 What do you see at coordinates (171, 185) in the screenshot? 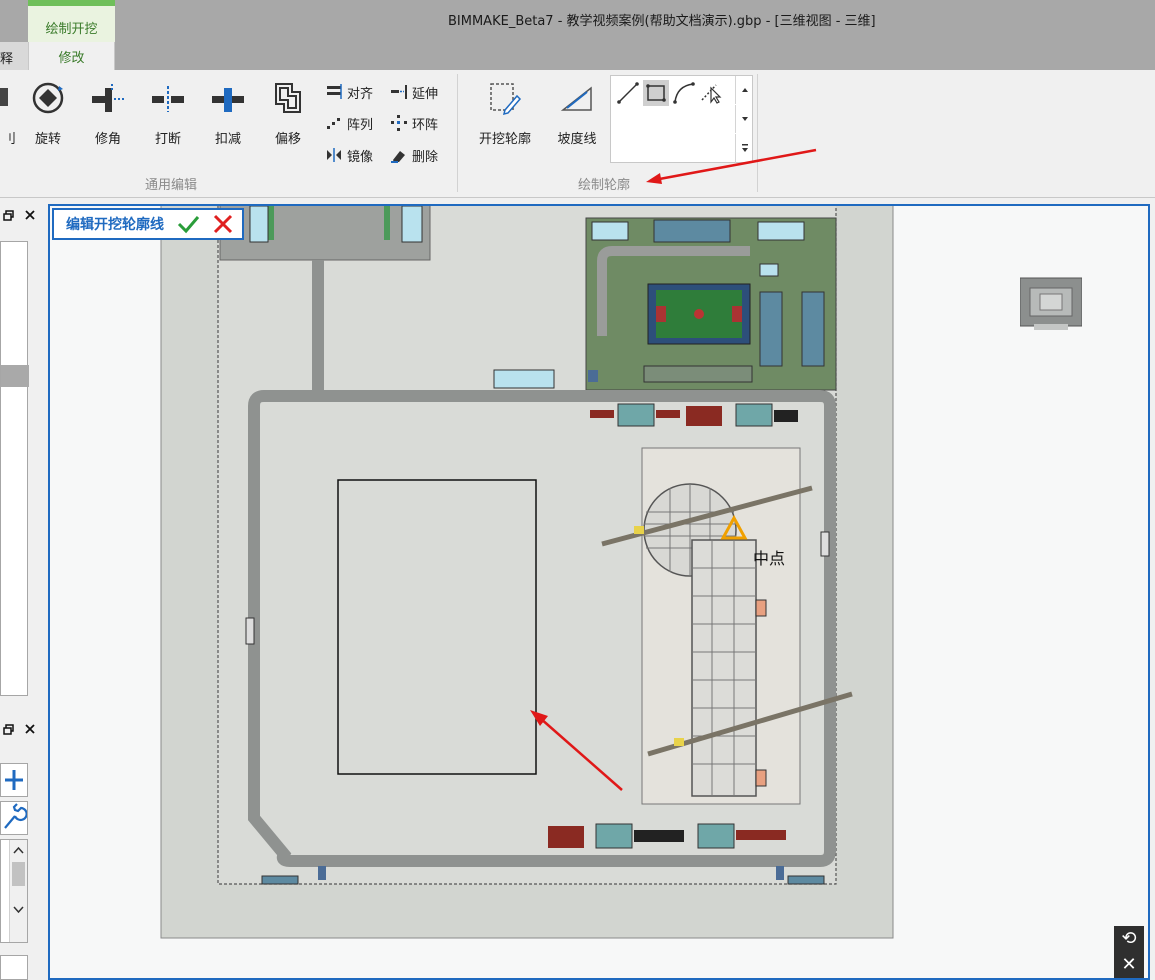
I see `edit-group-label: 通用编辑` at bounding box center [171, 185].